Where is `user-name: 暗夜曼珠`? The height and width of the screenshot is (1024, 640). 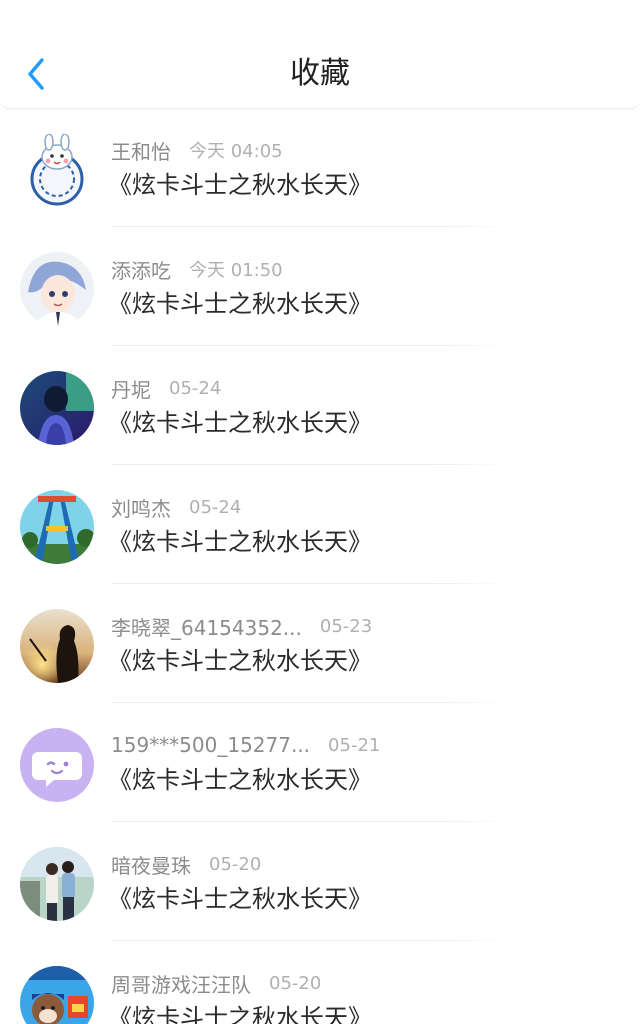
user-name: 暗夜曼珠 is located at coordinates (151, 864).